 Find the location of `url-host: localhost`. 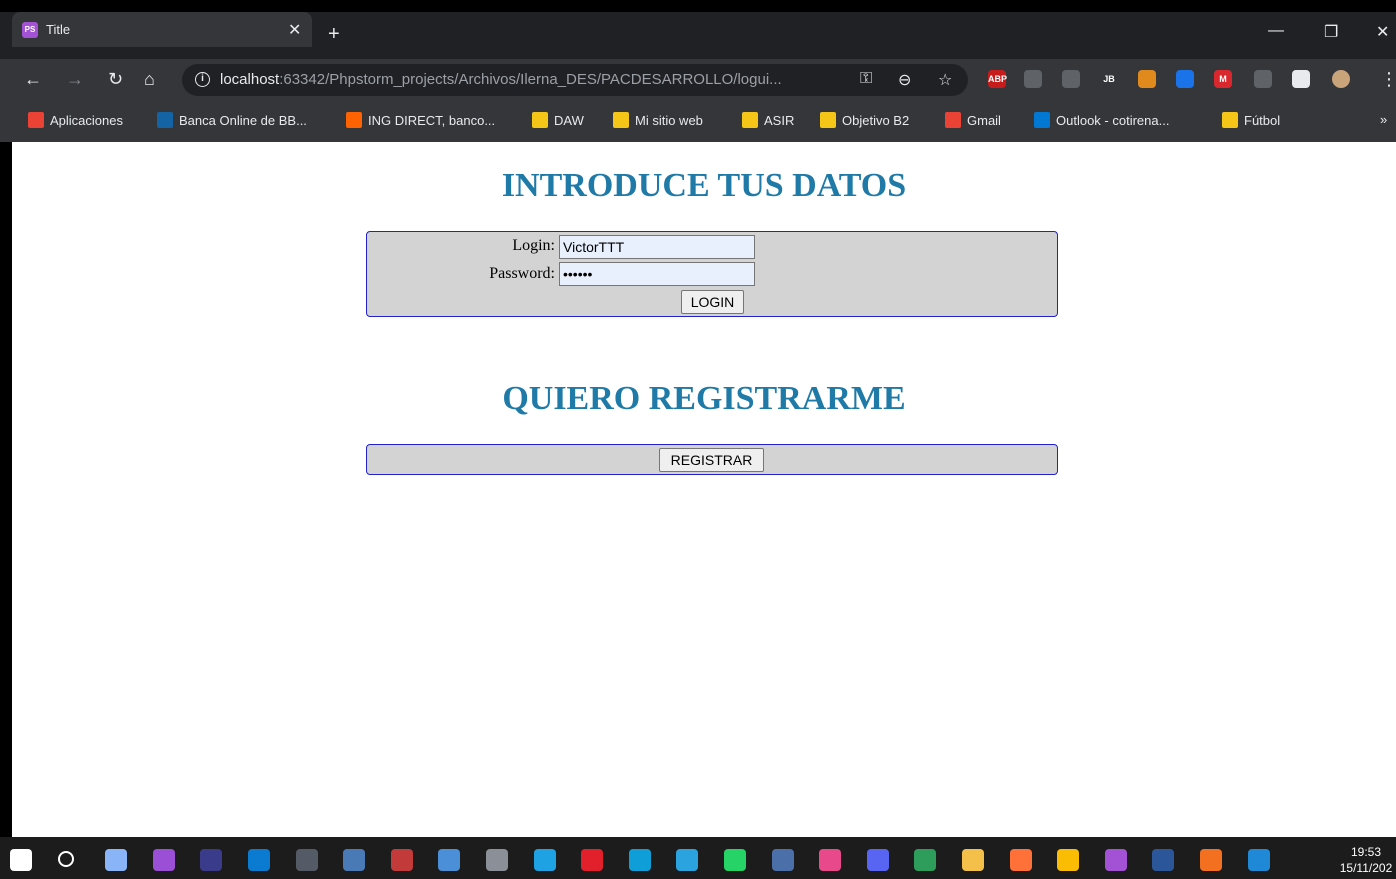

url-host: localhost is located at coordinates (250, 79).